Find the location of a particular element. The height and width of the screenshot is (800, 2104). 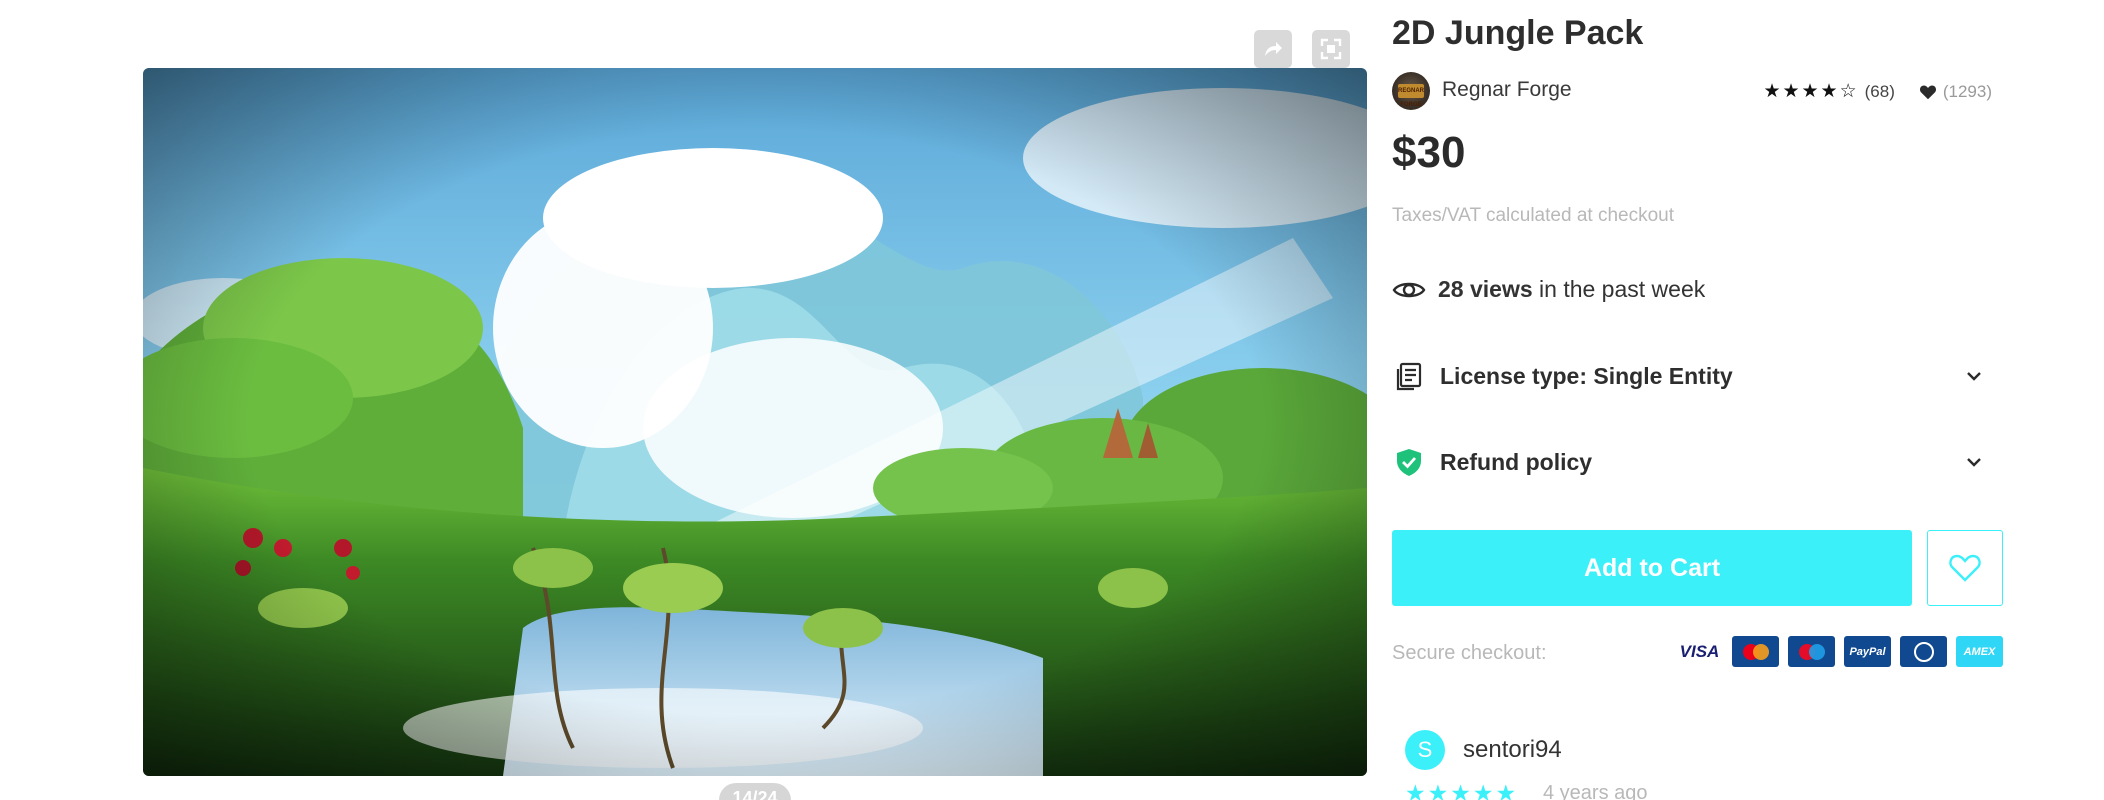

rating-summary: ★★★★☆ (68) (1293) is located at coordinates (1877, 91).